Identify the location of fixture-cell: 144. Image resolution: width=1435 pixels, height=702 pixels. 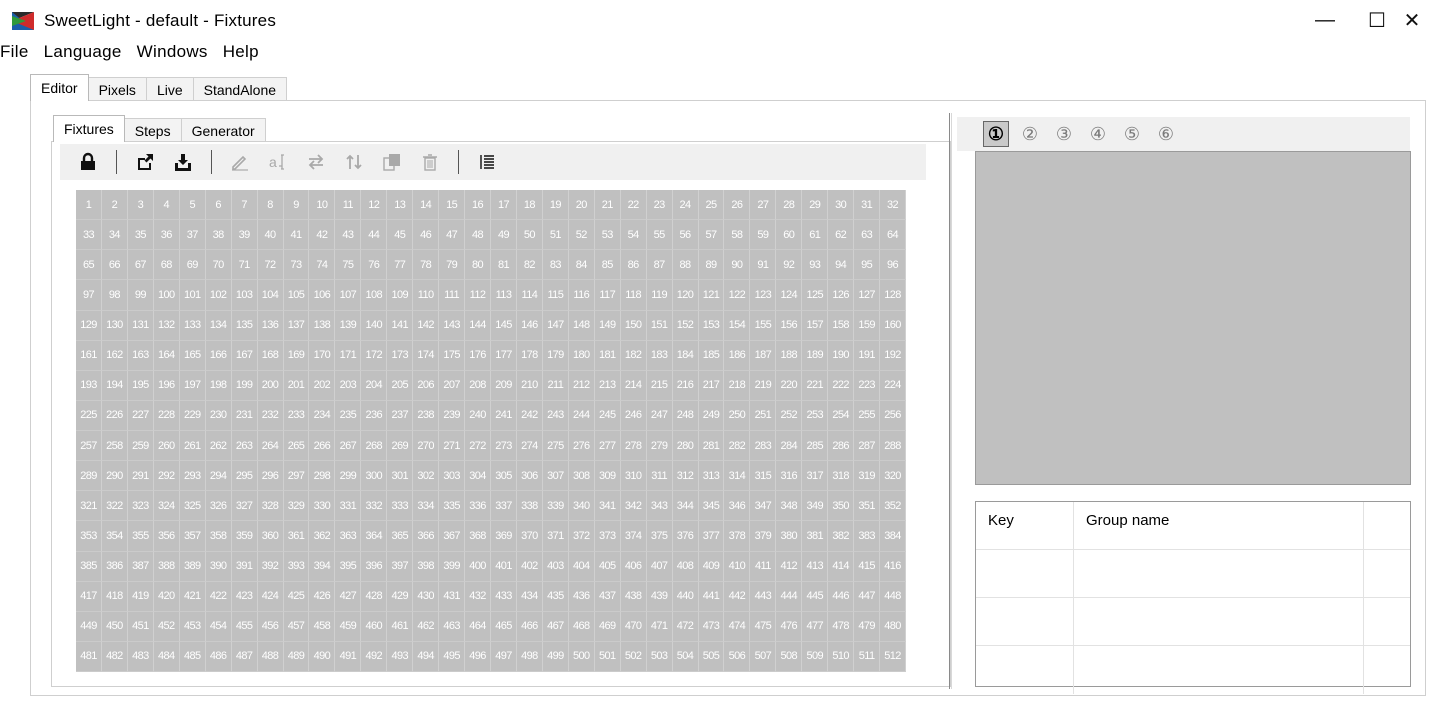
(478, 325).